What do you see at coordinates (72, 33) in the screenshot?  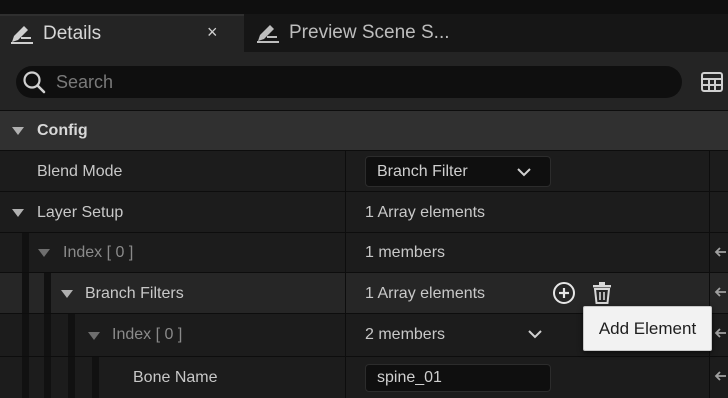 I see `tab-details-label: Details` at bounding box center [72, 33].